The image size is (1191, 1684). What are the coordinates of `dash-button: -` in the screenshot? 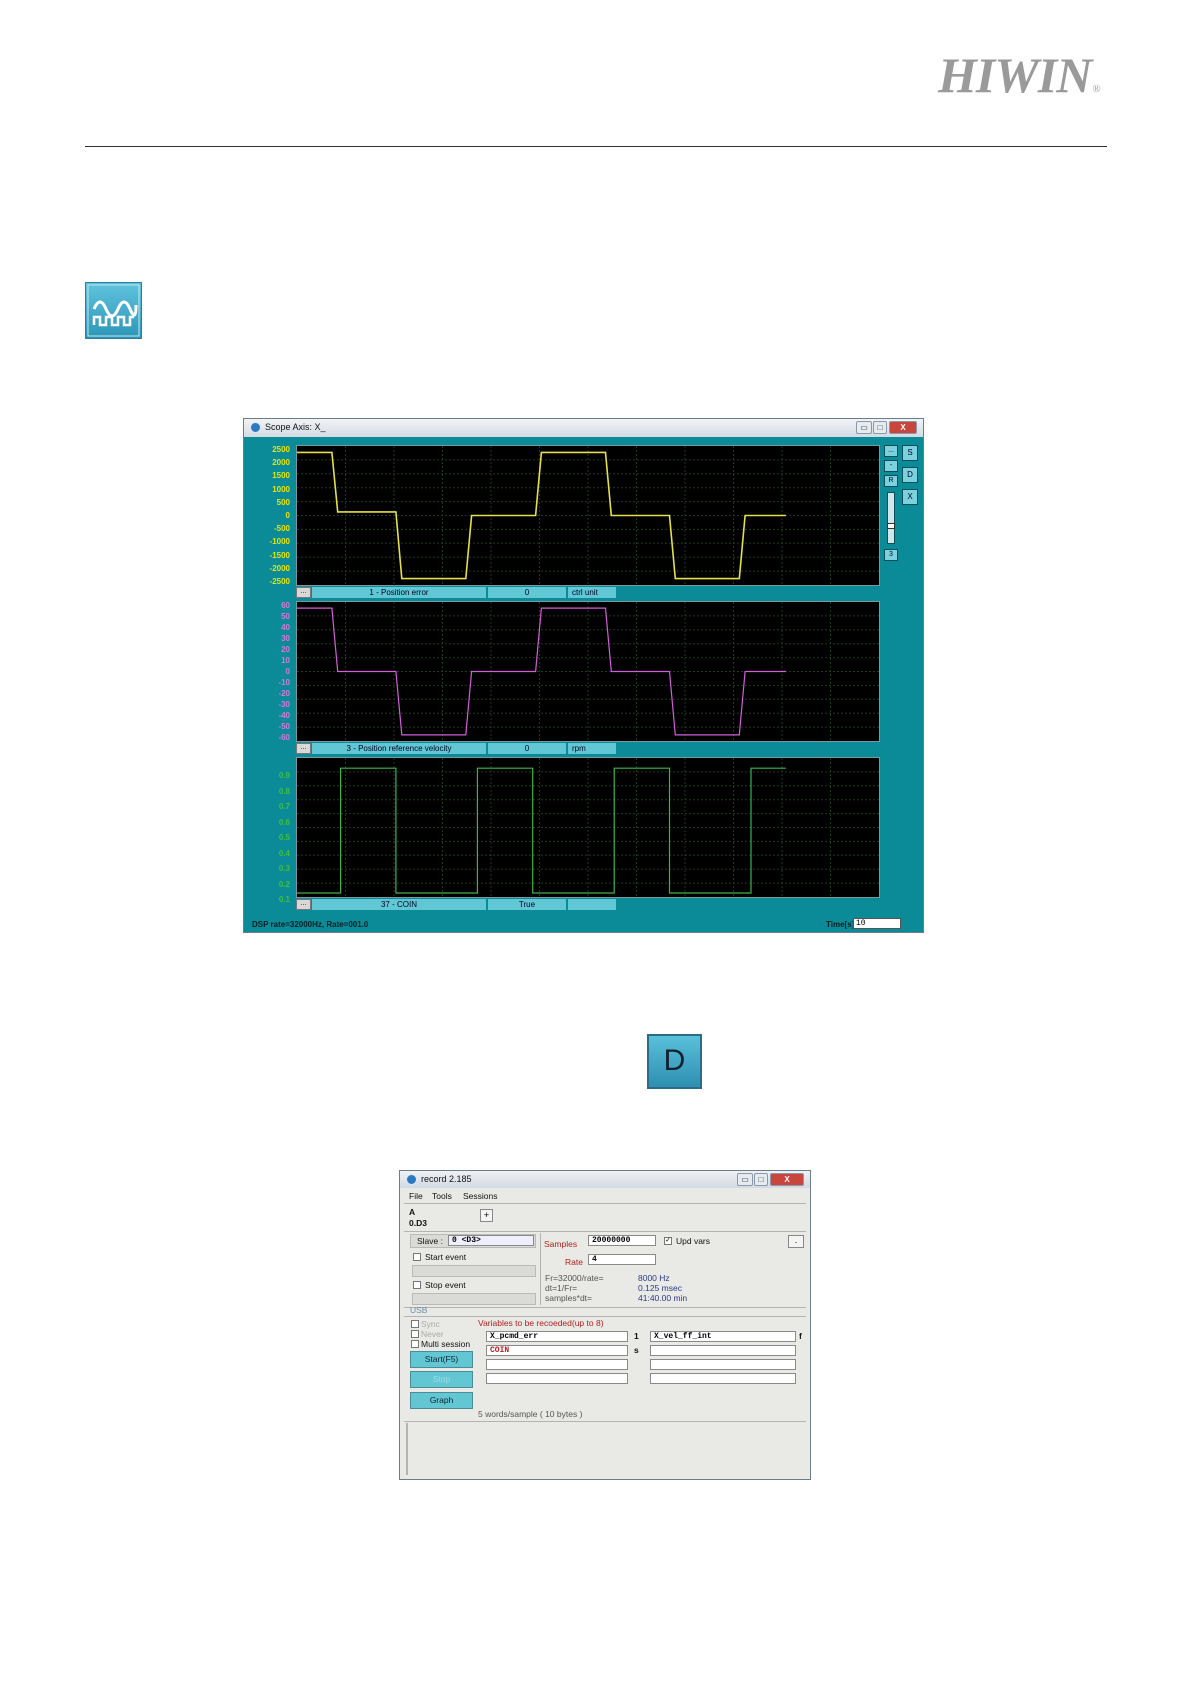 It's located at (891, 466).